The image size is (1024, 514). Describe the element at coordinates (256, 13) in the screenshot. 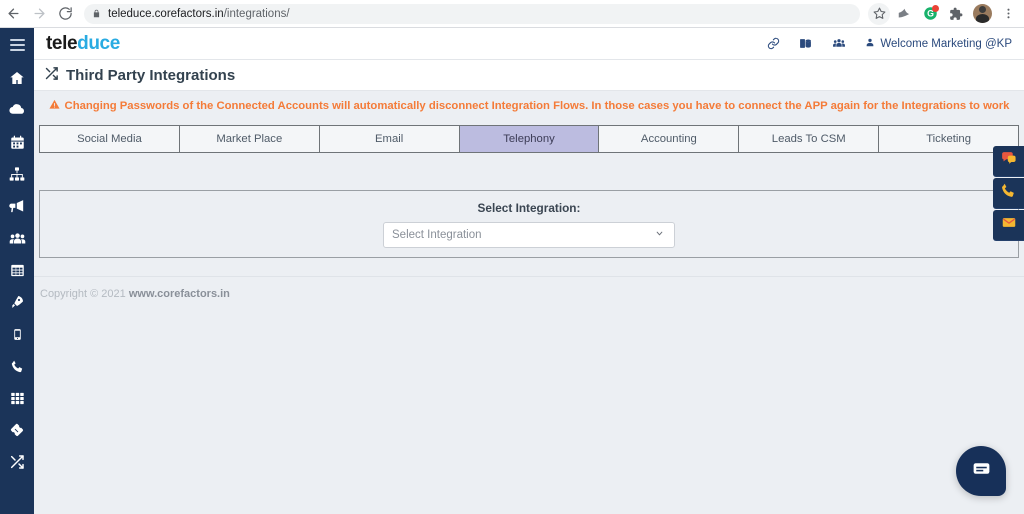

I see `url-path: /integrations/` at that location.